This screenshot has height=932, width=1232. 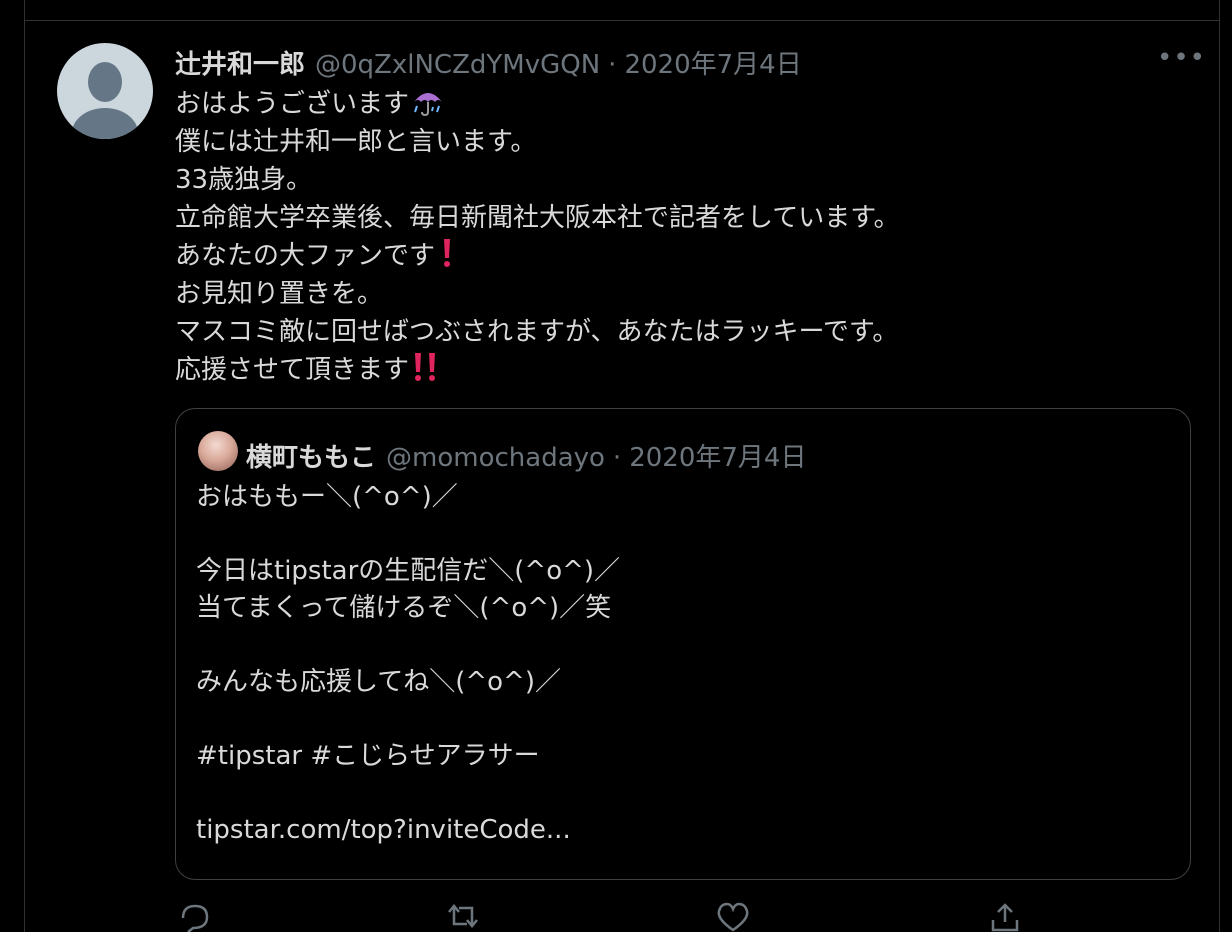 I want to click on tweet-header: 辻井和一郎 @0qZxlNCZdYMvGQN · 2020年7月4日, so click(x=488, y=62).